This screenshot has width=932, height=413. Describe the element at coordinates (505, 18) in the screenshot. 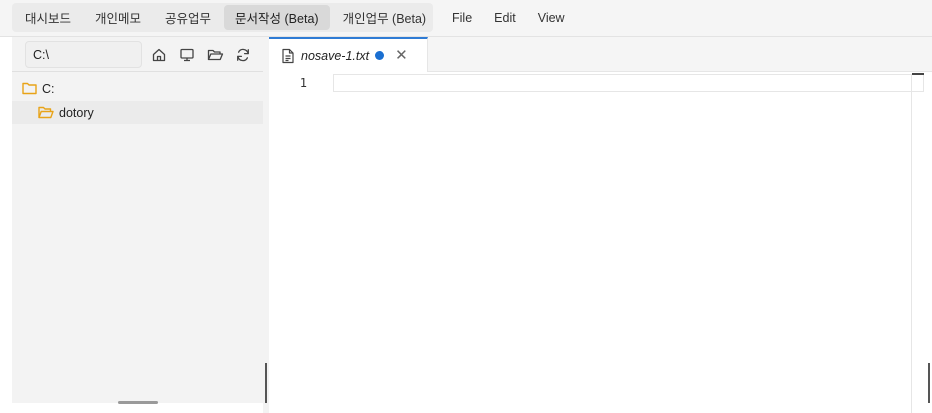

I see `menu-edit: Edit` at that location.